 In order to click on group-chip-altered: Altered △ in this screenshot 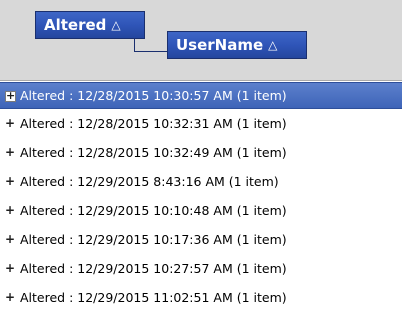, I will do `click(90, 25)`.